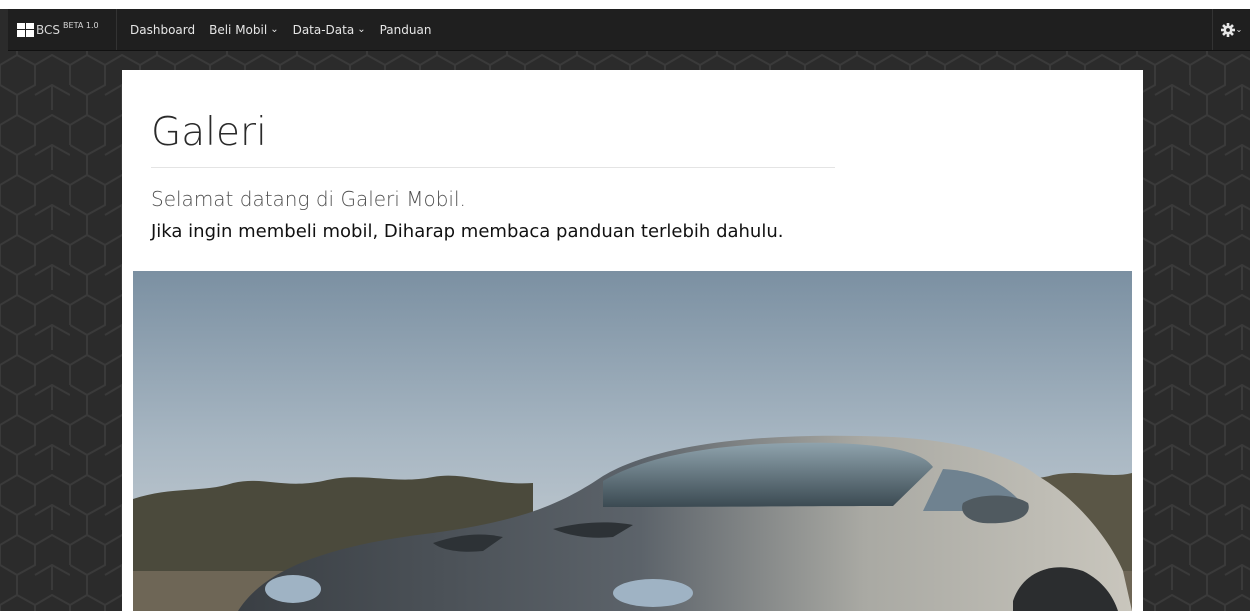 This screenshot has width=1250, height=611. Describe the element at coordinates (493, 167) in the screenshot. I see `title-divider` at that location.